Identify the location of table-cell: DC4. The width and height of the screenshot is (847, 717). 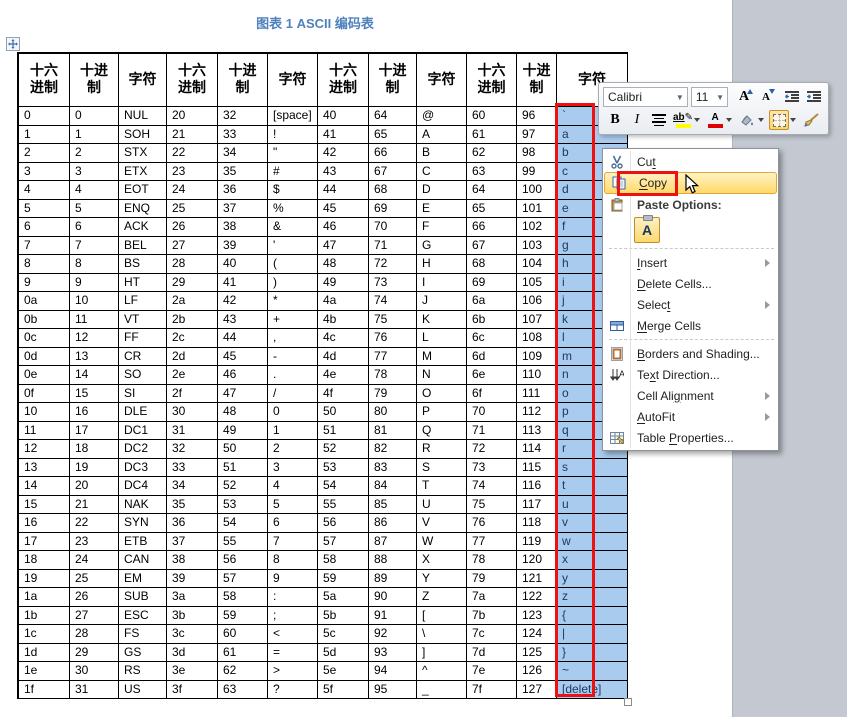
(143, 486).